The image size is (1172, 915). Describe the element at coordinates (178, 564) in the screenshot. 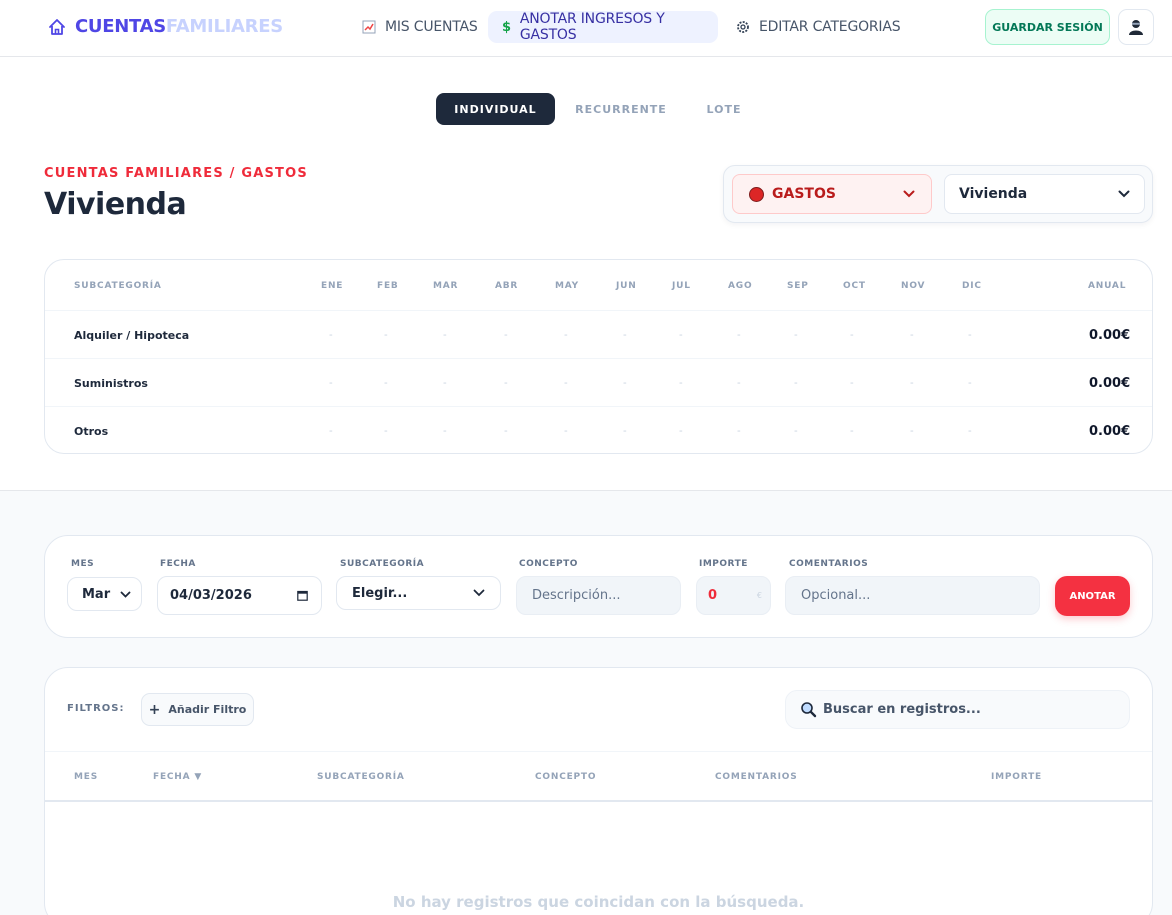

I see `label-fecha: FECHA` at that location.